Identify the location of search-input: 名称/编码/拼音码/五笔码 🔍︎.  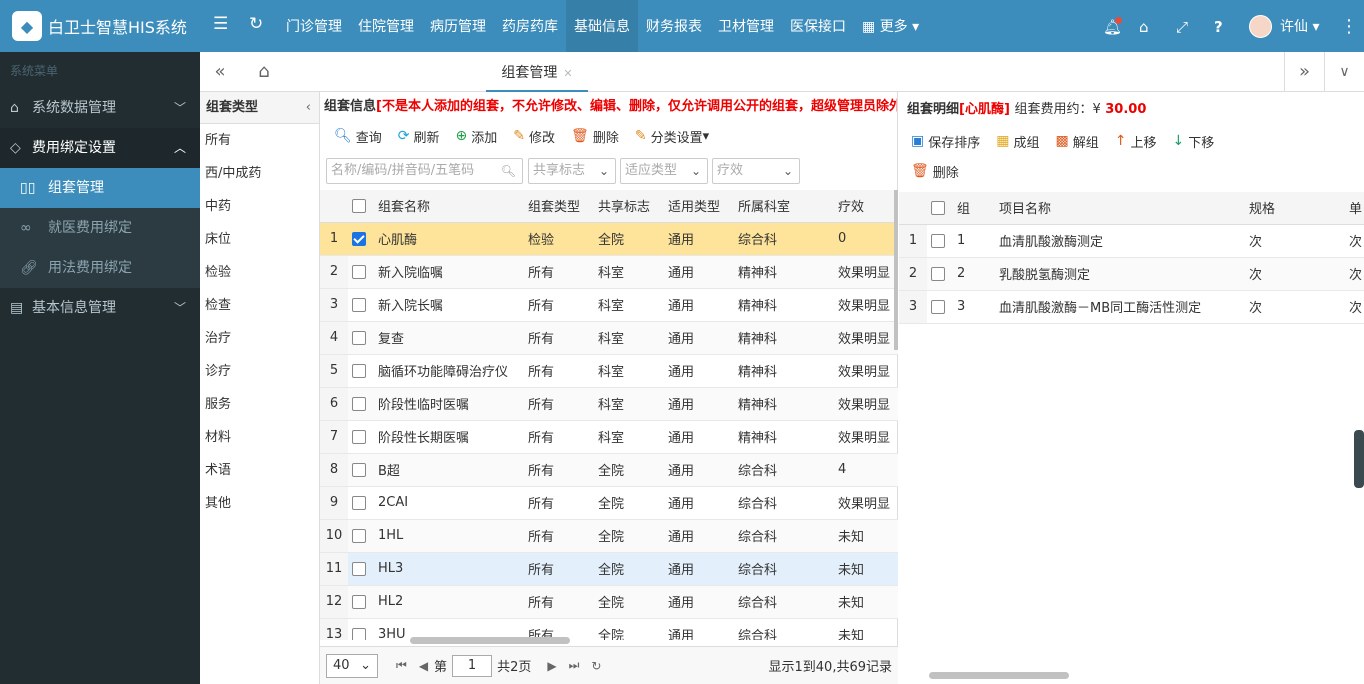
(424, 171).